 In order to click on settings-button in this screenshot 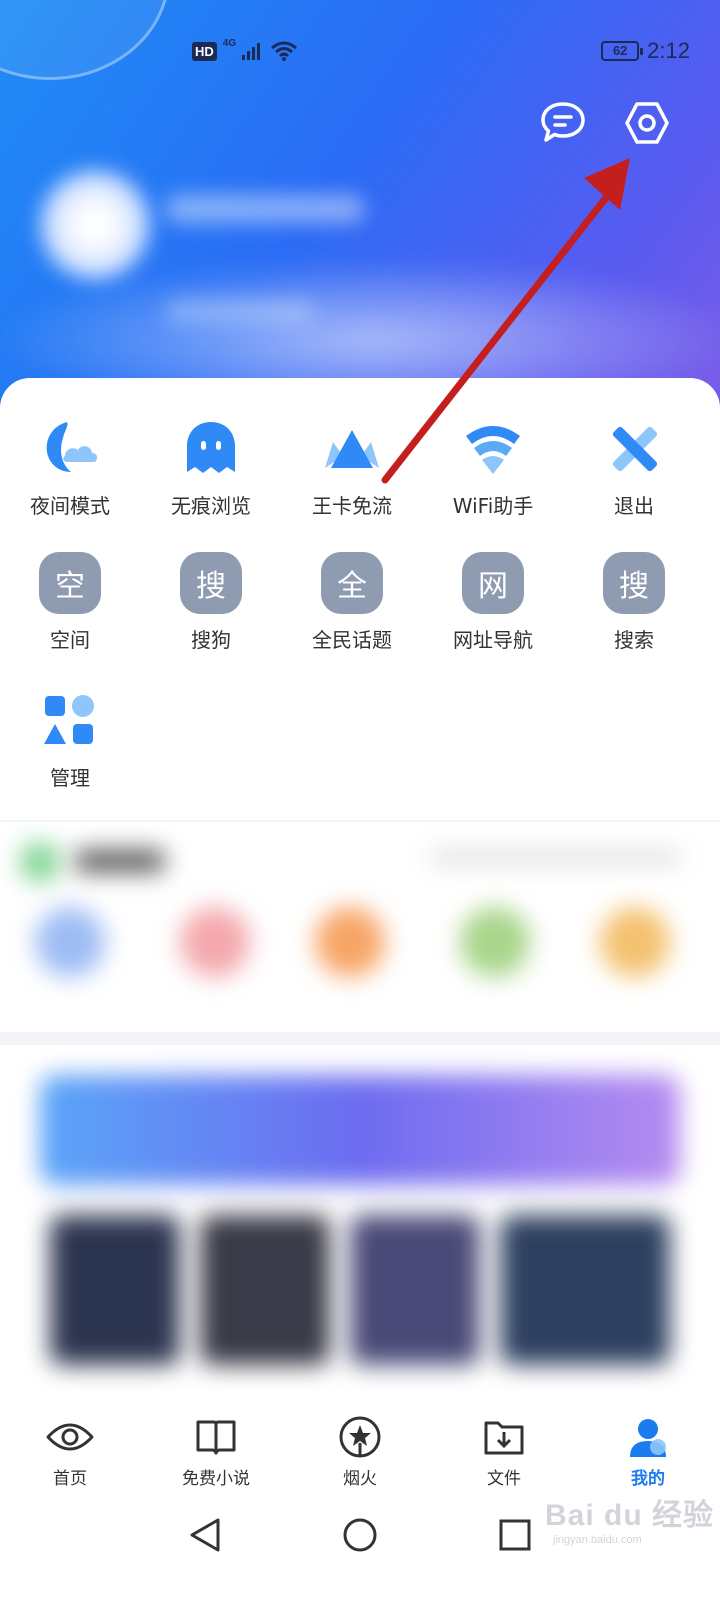, I will do `click(647, 123)`.